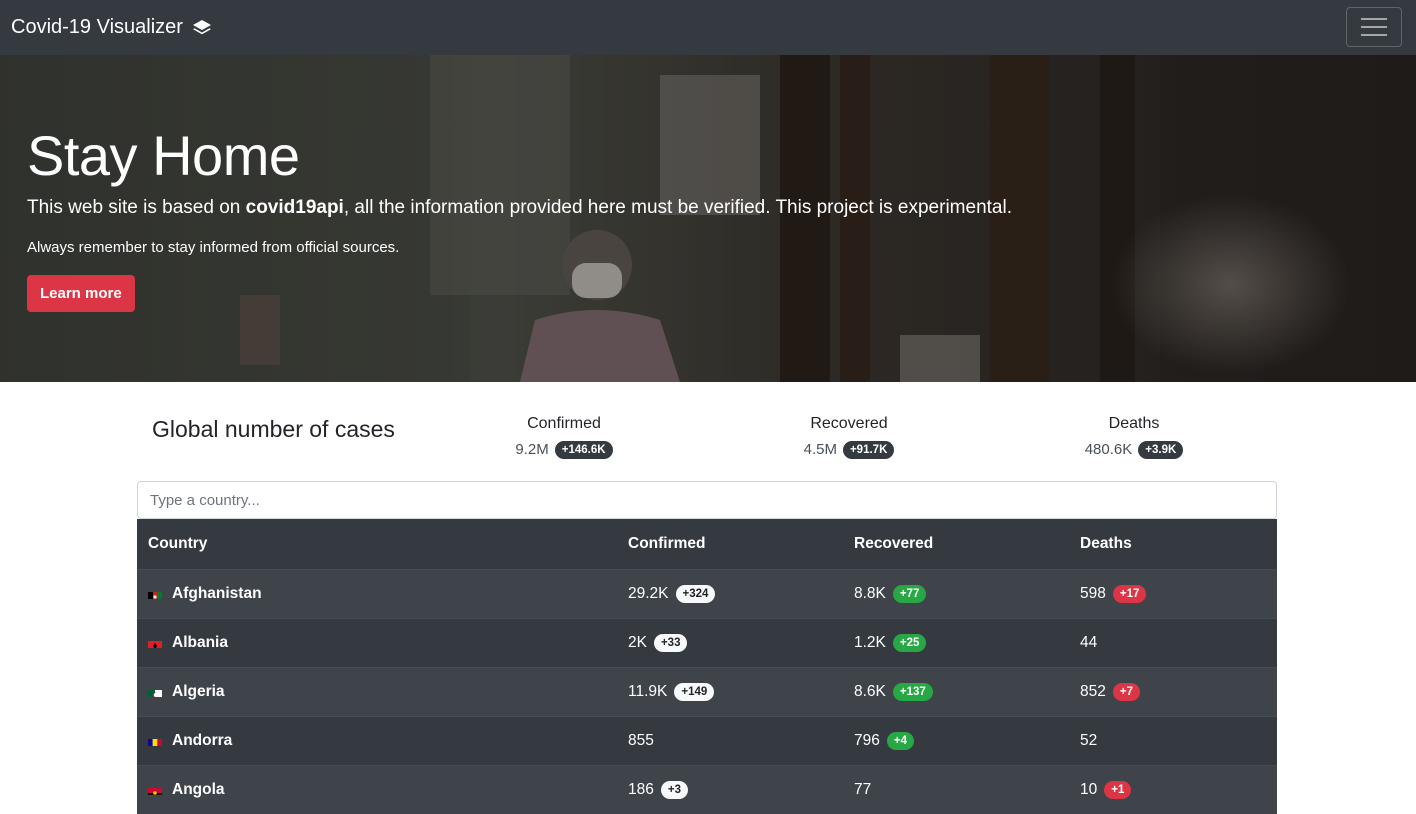  I want to click on country-name: Algeria, so click(198, 691).